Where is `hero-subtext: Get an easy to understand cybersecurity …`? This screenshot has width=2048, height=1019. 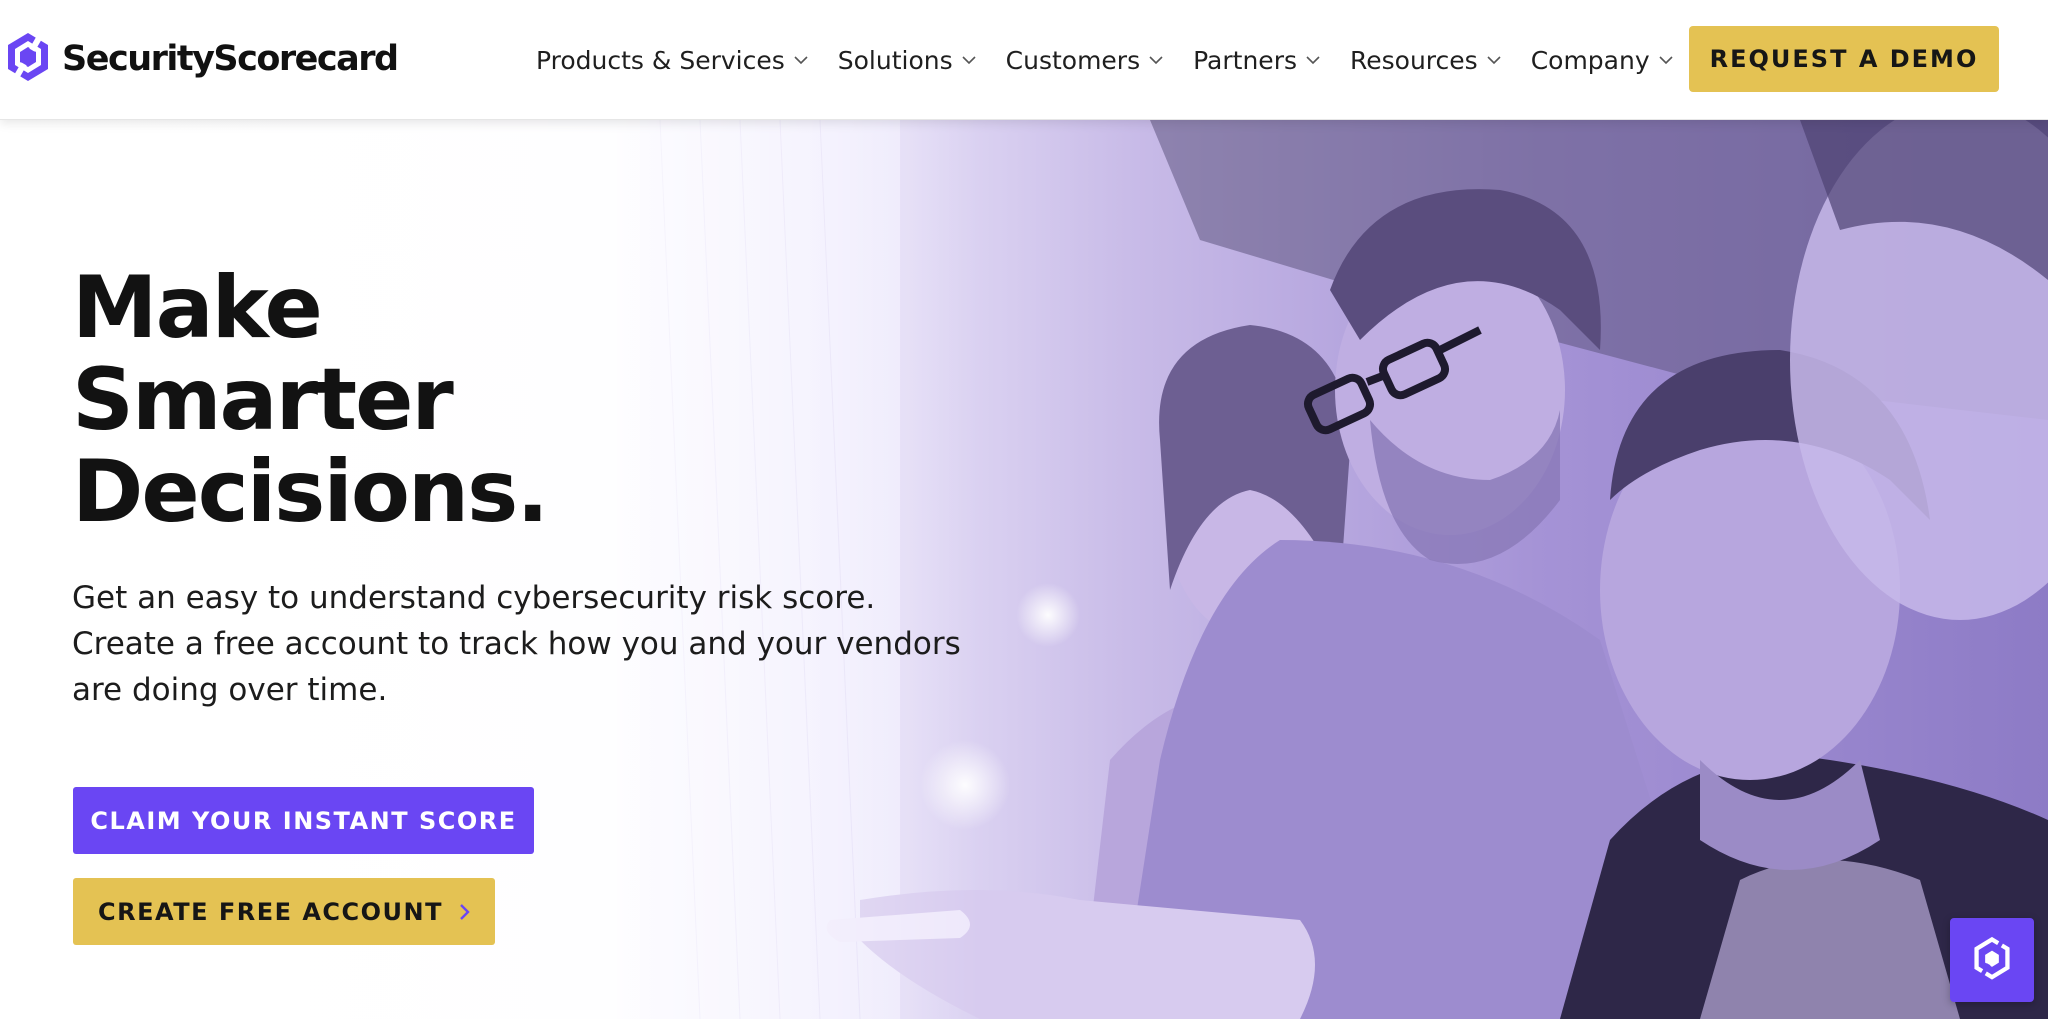 hero-subtext: Get an easy to understand cybersecurity … is located at coordinates (516, 644).